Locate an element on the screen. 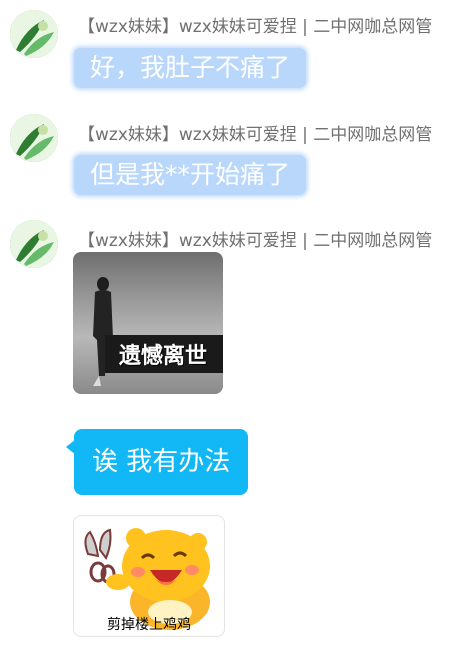  bubble-tail is located at coordinates (71, 447).